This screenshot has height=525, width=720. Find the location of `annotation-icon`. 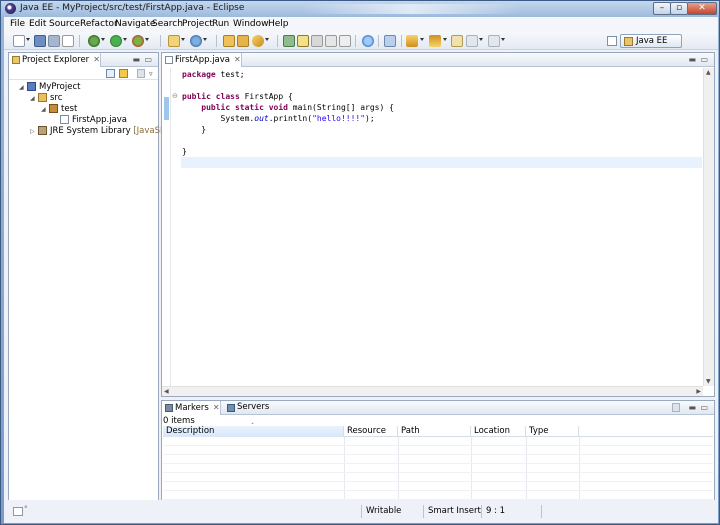

annotation-icon is located at coordinates (289, 41).